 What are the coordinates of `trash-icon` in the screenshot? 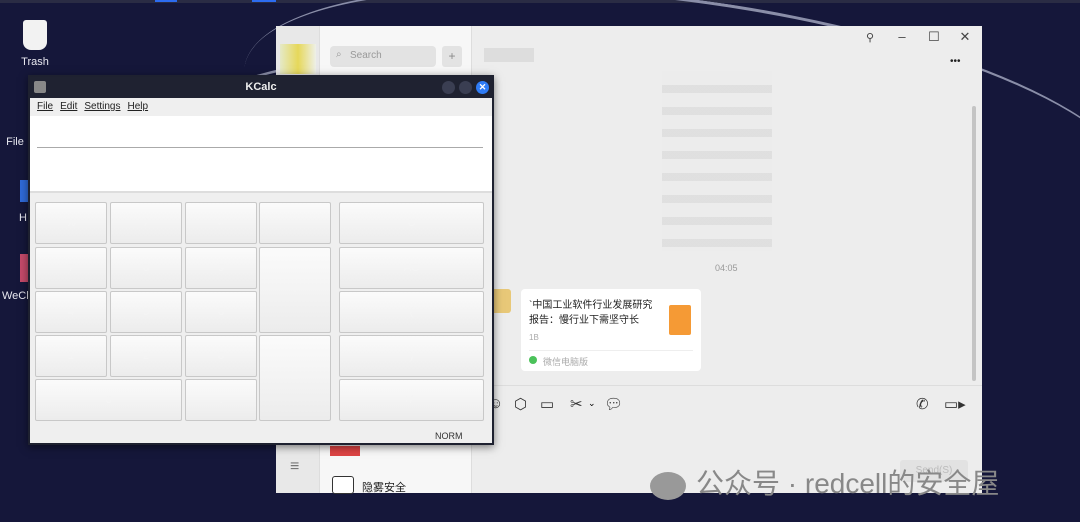 It's located at (35, 35).